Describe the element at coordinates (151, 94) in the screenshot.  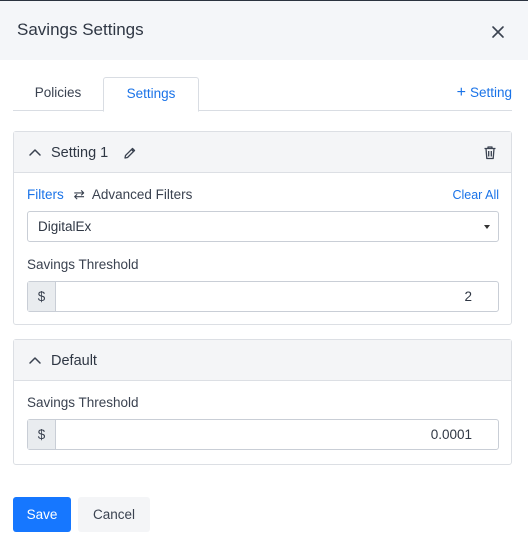
I see `tab-settings: Settings` at that location.